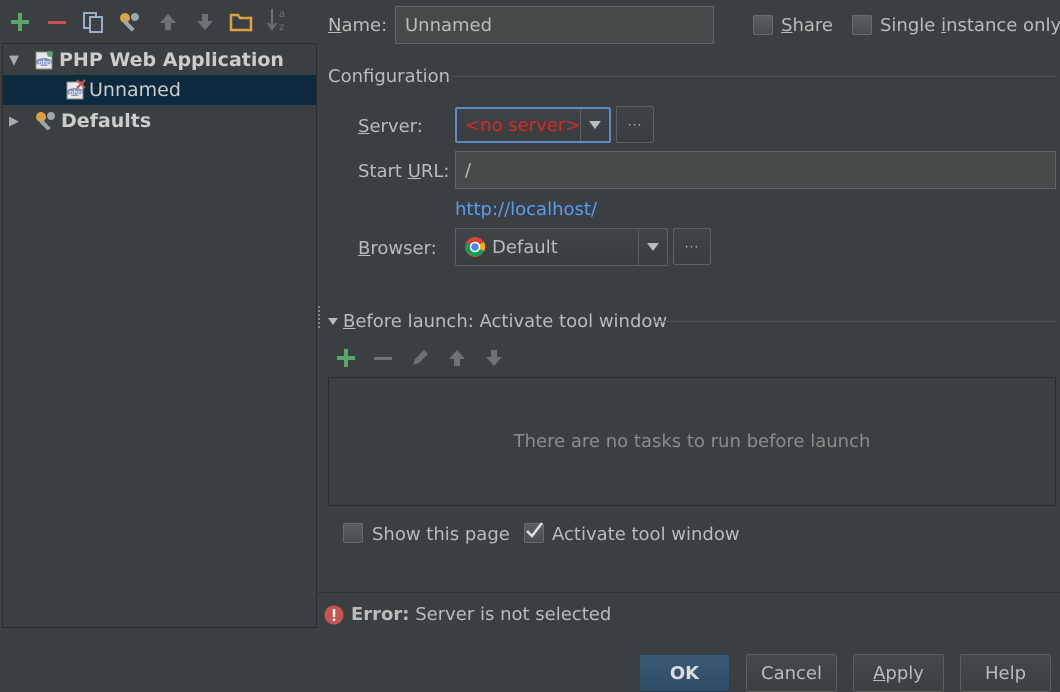  Describe the element at coordinates (389, 76) in the screenshot. I see `configuration-title: Configuration` at that location.